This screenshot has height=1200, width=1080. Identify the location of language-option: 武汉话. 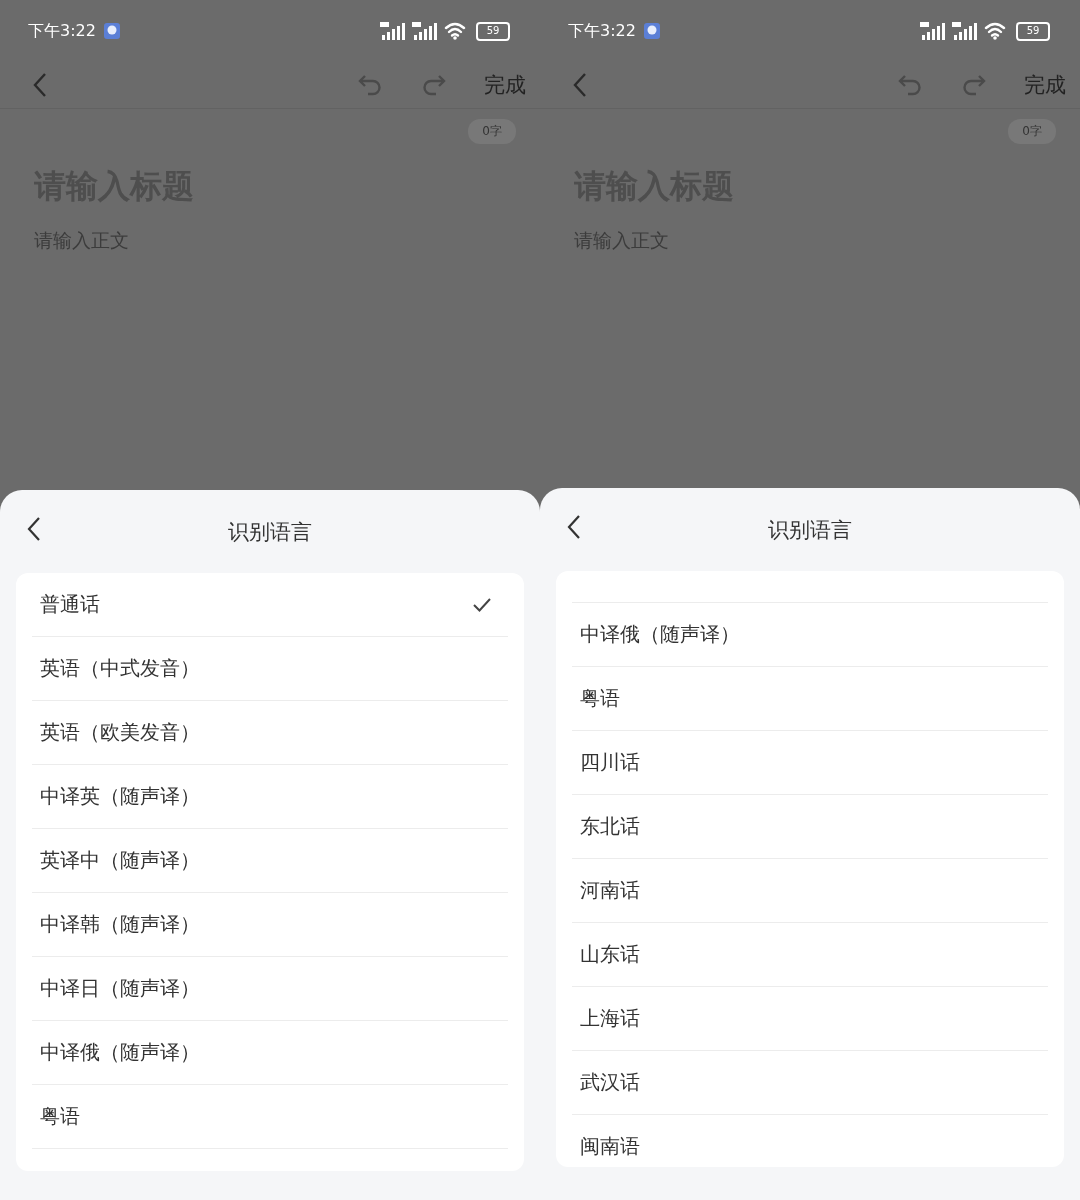
(810, 1083).